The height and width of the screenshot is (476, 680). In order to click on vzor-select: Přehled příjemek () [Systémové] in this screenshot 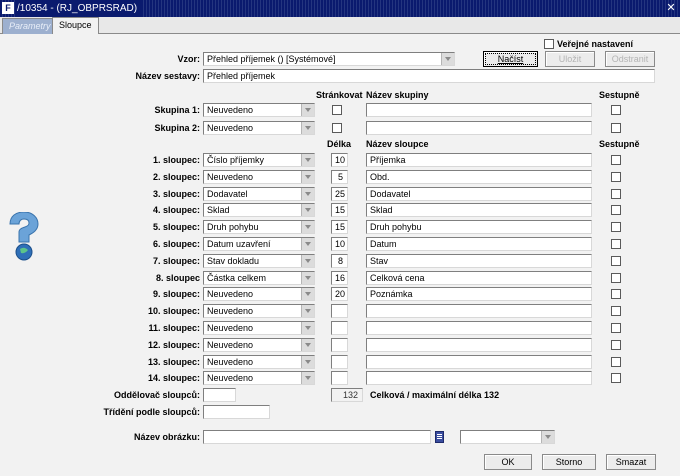, I will do `click(329, 59)`.